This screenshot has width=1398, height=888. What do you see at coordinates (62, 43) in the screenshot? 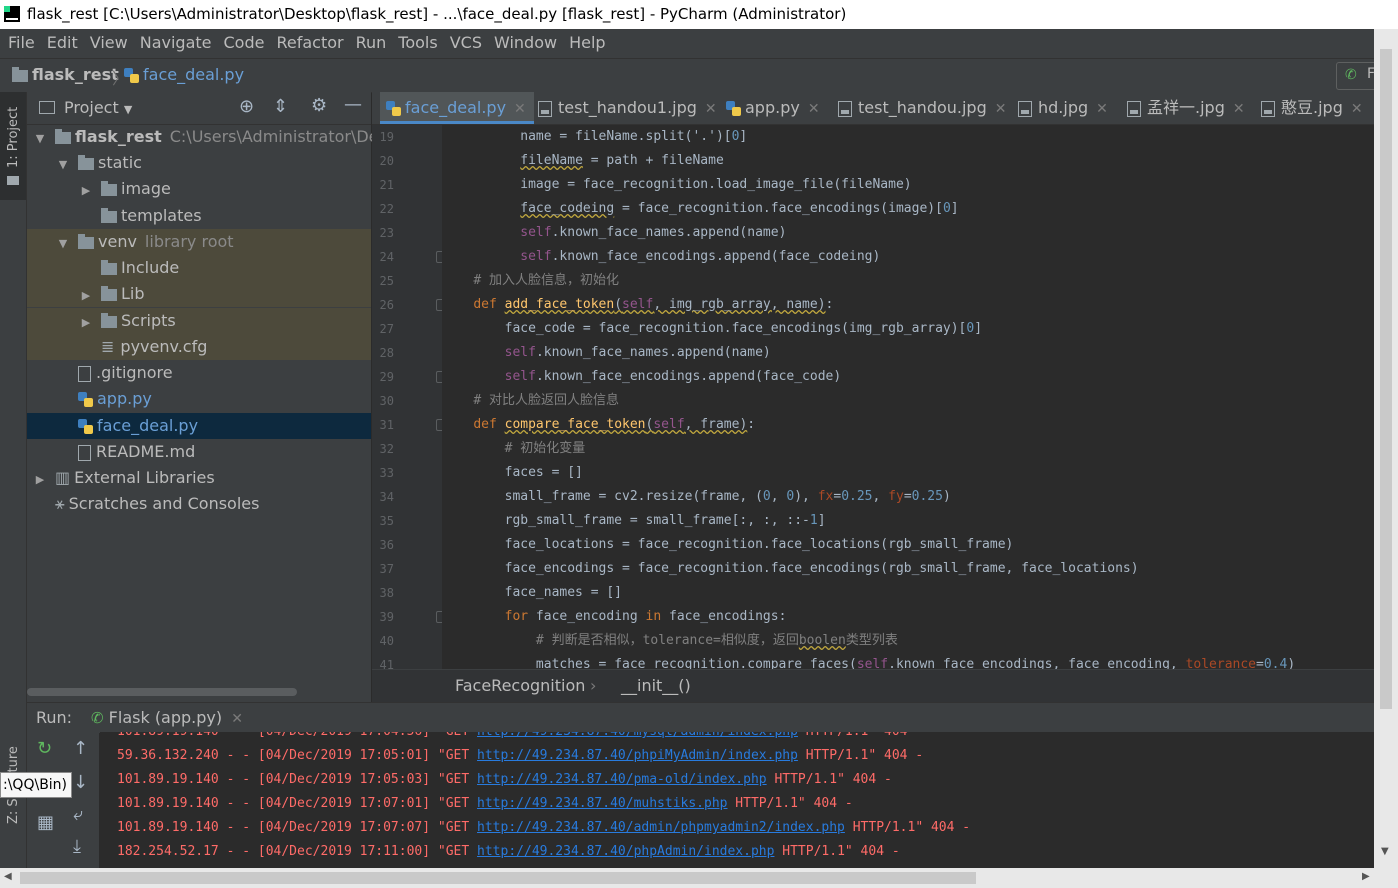
I see `menu-edit: Edit` at bounding box center [62, 43].